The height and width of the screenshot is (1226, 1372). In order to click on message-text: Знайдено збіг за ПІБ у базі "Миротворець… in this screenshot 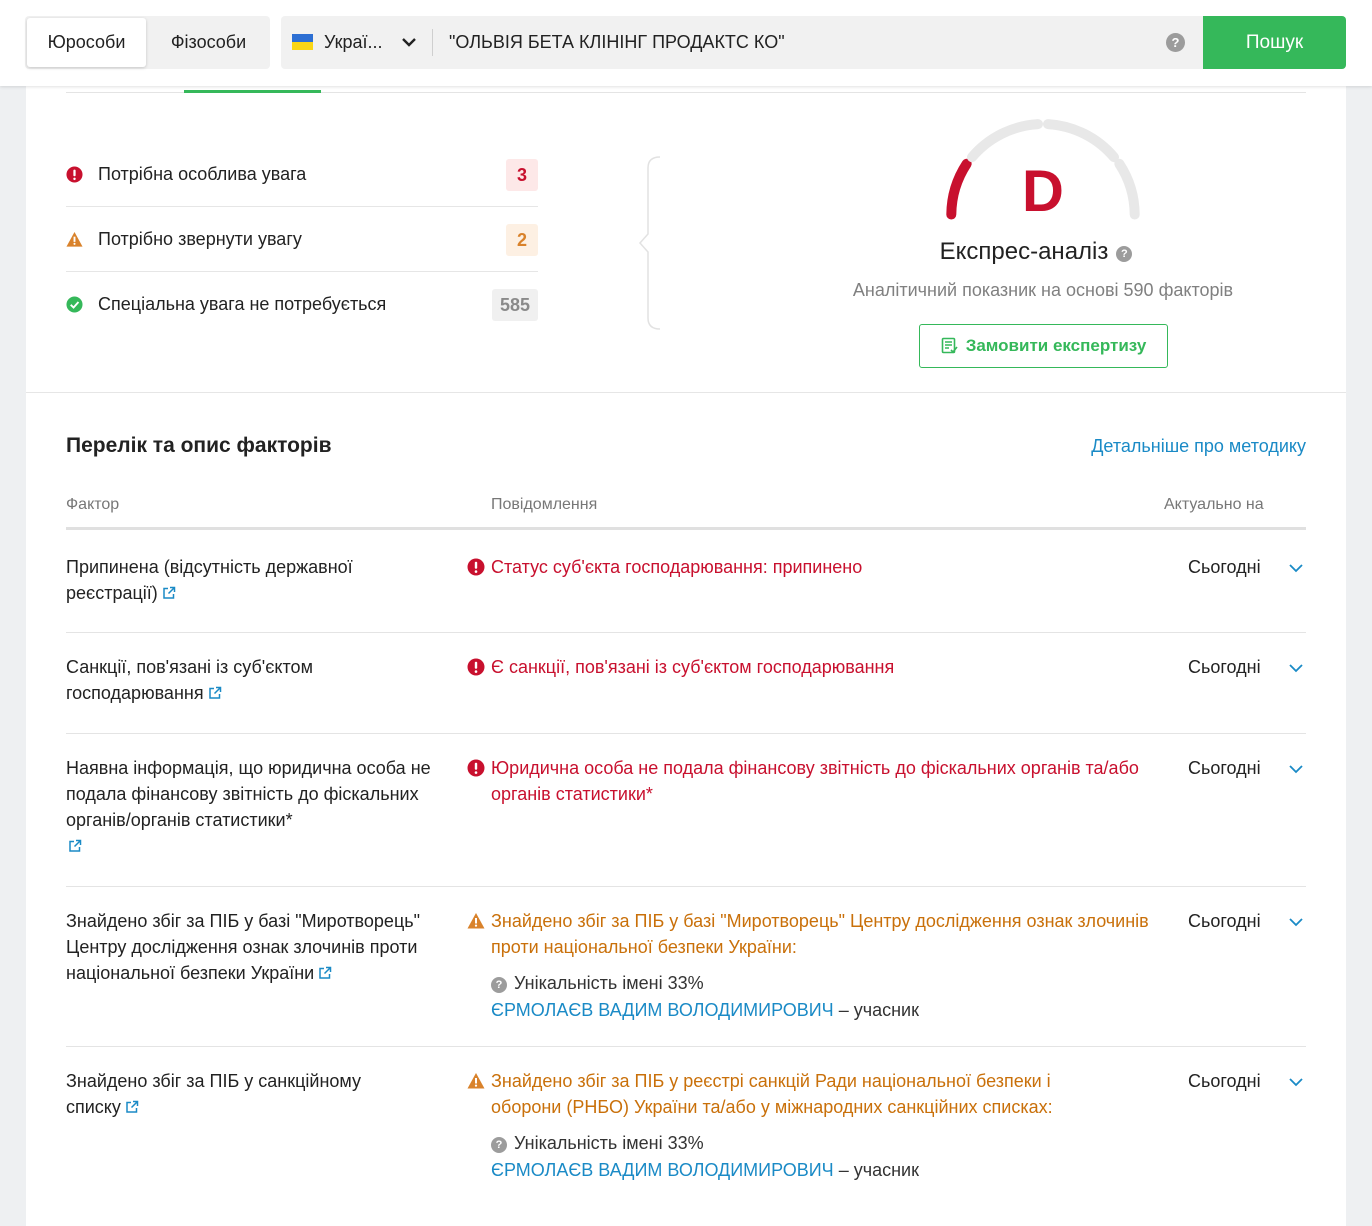, I will do `click(820, 934)`.